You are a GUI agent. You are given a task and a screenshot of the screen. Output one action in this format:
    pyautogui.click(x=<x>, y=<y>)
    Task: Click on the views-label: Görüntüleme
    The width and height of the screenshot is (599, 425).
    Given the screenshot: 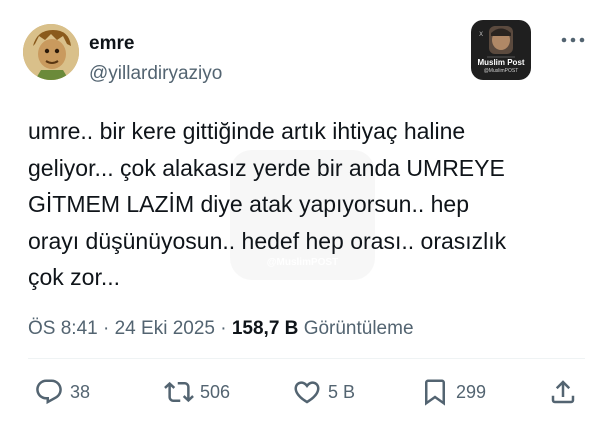 What is the action you would take?
    pyautogui.click(x=358, y=328)
    